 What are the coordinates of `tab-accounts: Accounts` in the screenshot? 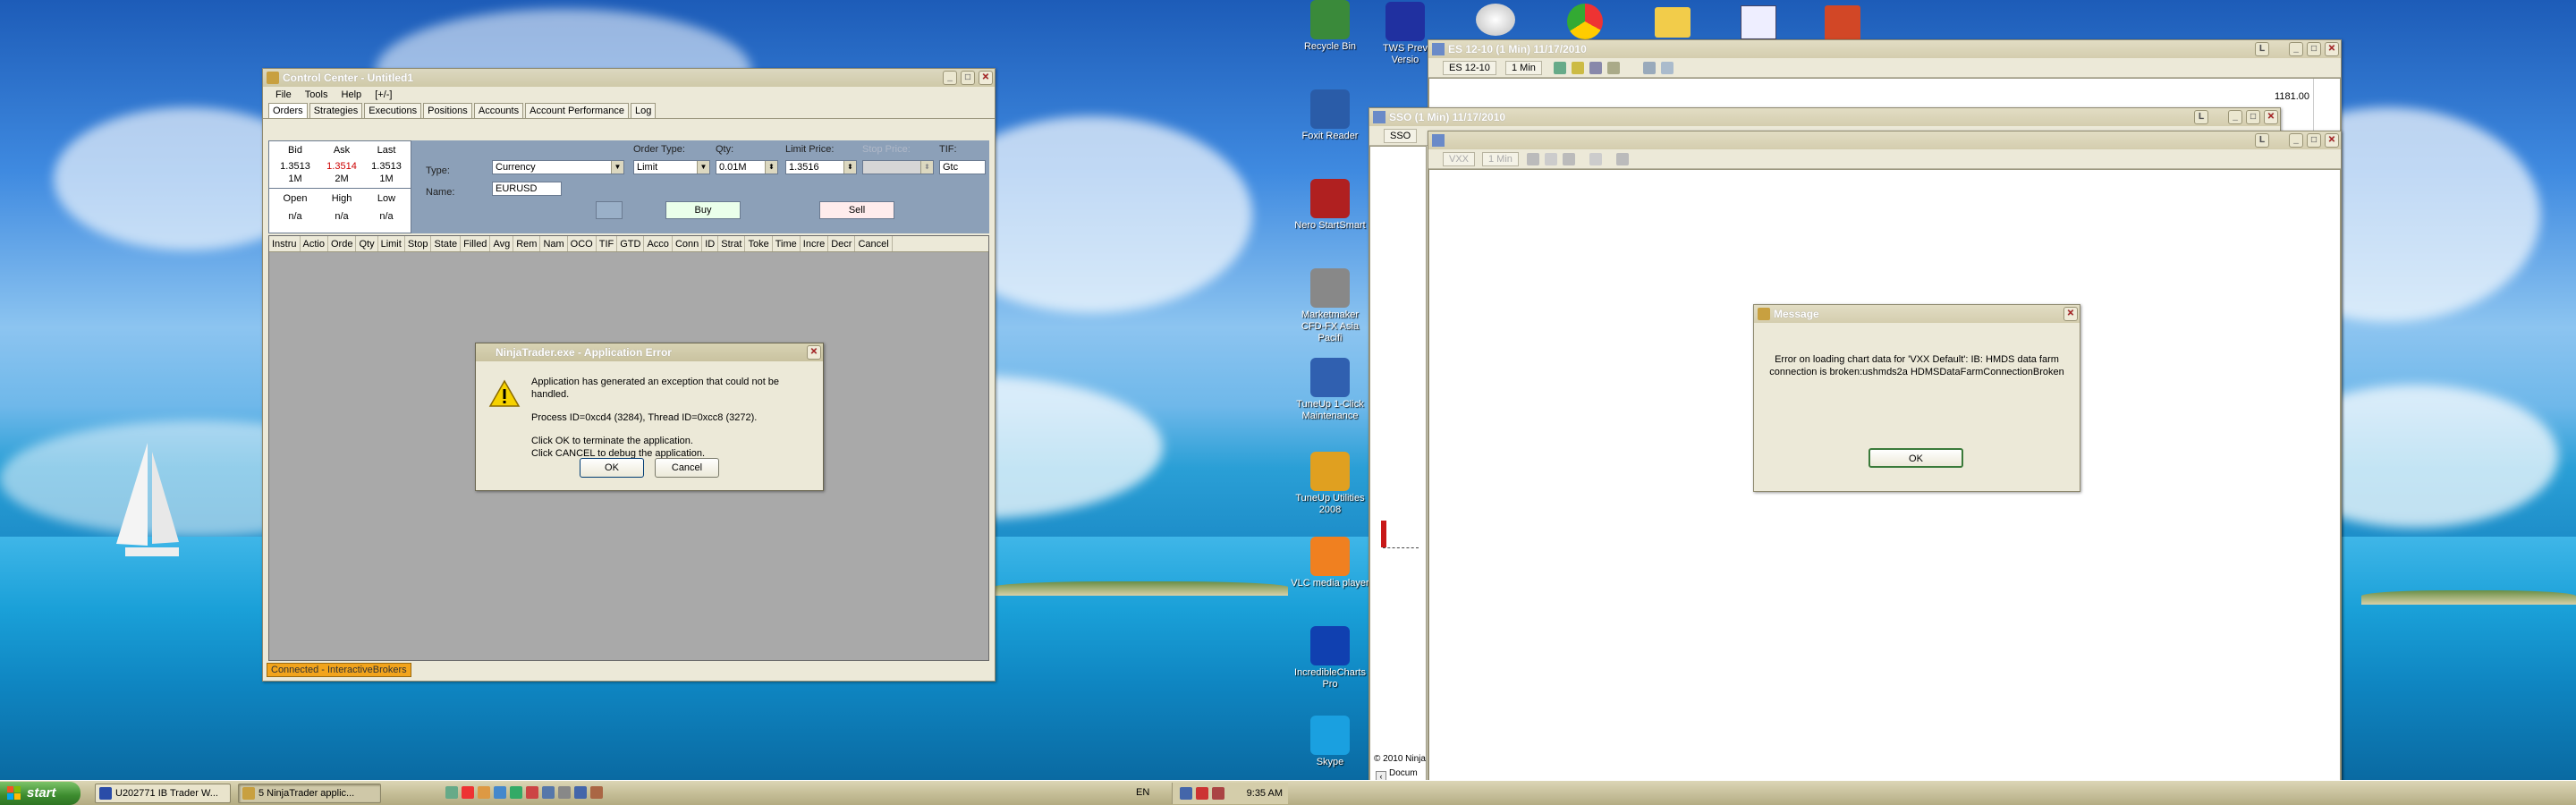 It's located at (498, 110).